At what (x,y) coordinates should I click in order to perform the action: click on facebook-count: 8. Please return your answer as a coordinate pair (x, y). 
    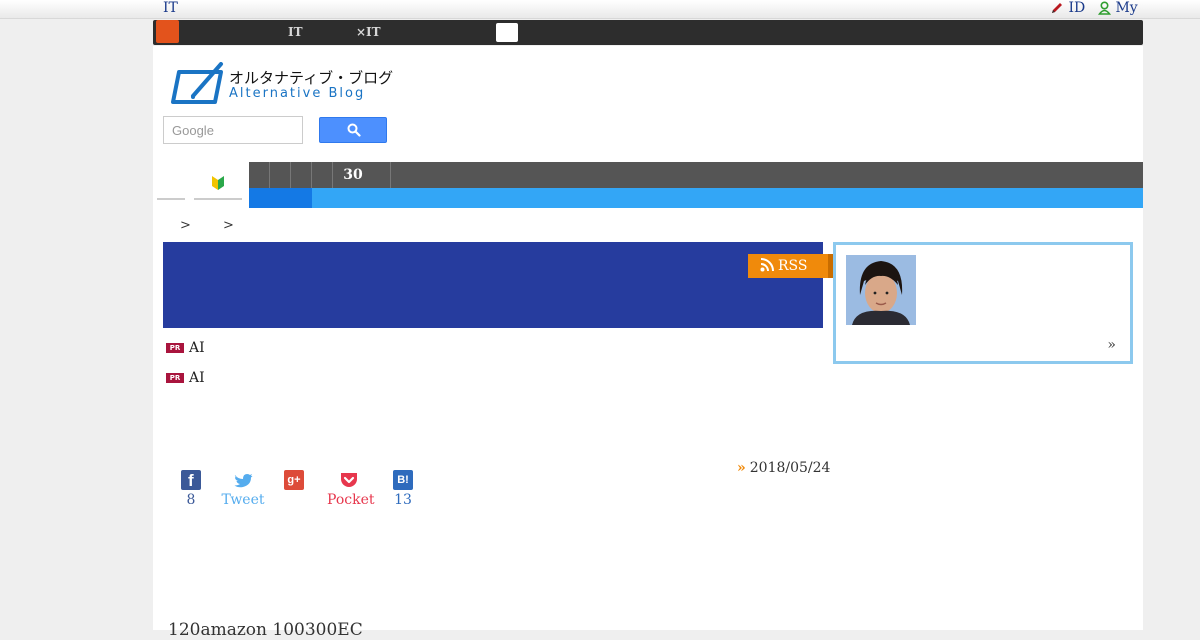
    Looking at the image, I should click on (191, 500).